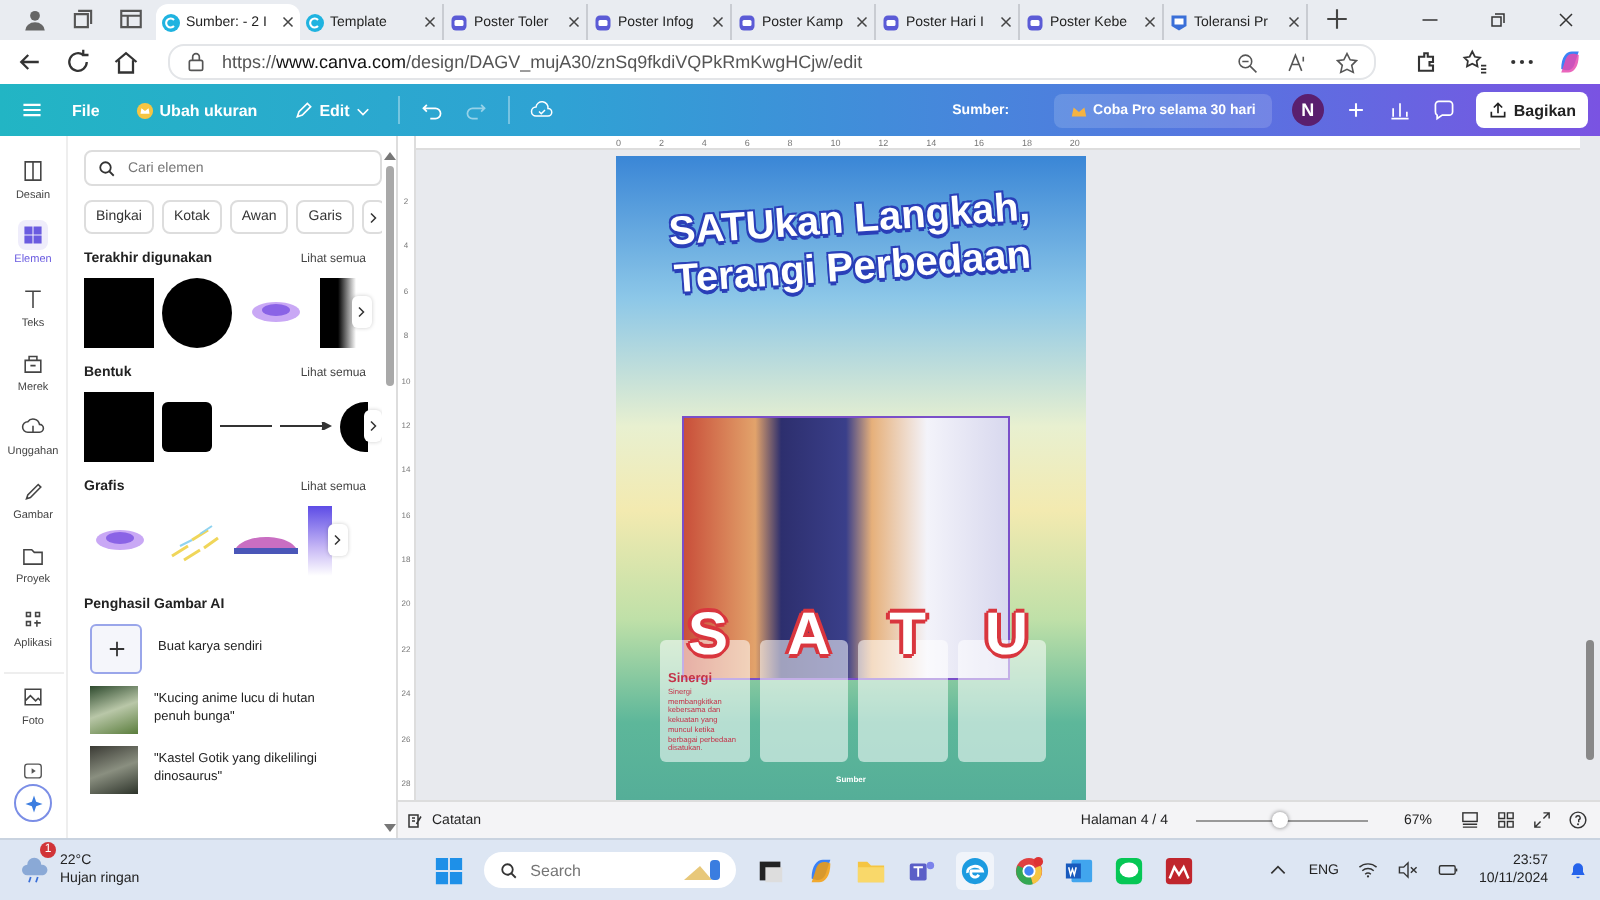  What do you see at coordinates (1474, 62) in the screenshot?
I see `favorites-icon` at bounding box center [1474, 62].